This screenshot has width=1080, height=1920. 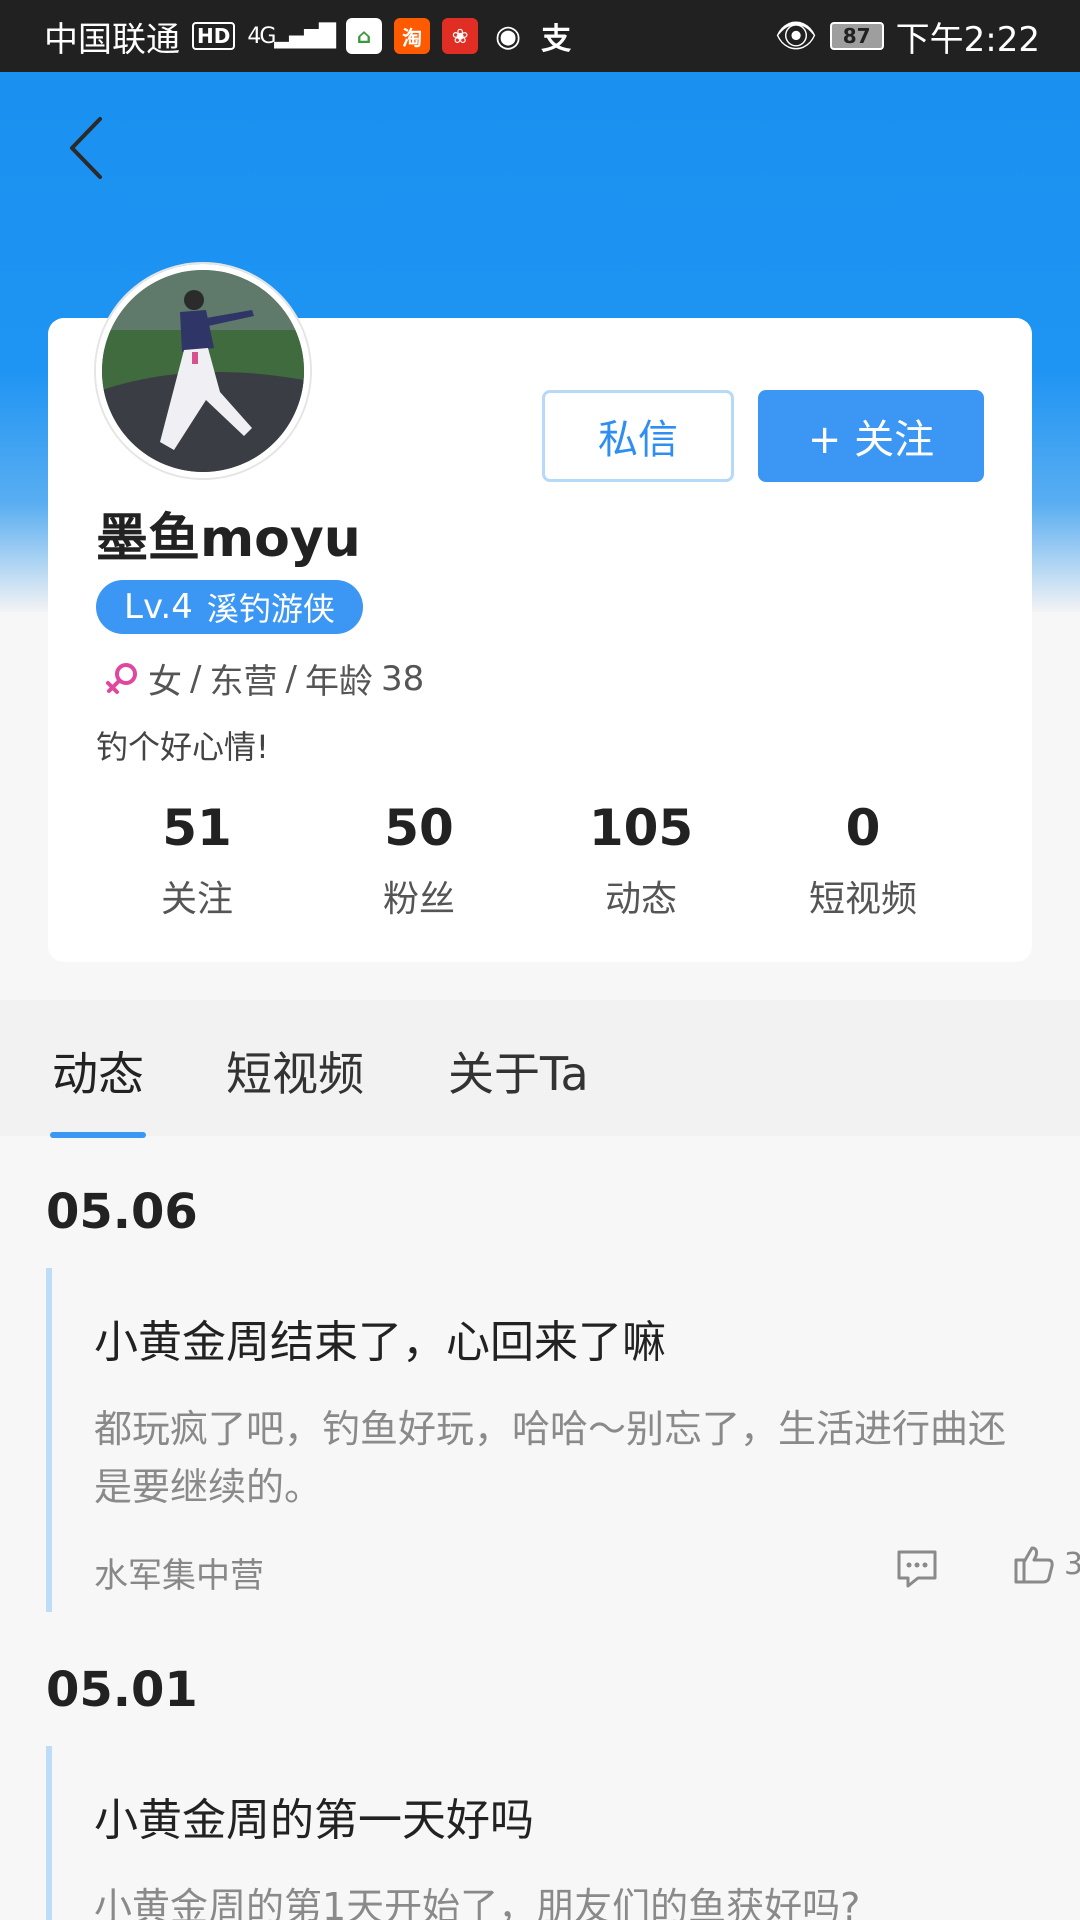 I want to click on profile-tabs: 动态 短视频 关于Ta, so click(x=540, y=1068).